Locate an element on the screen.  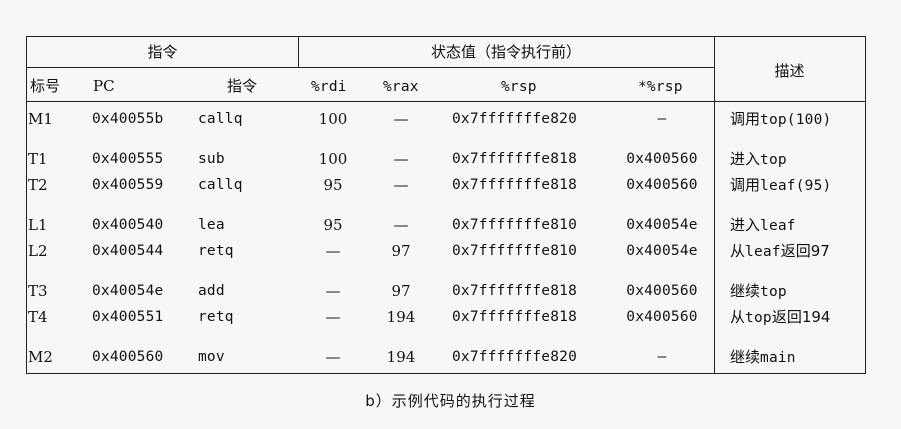
header-label: 标号 is located at coordinates (45, 86).